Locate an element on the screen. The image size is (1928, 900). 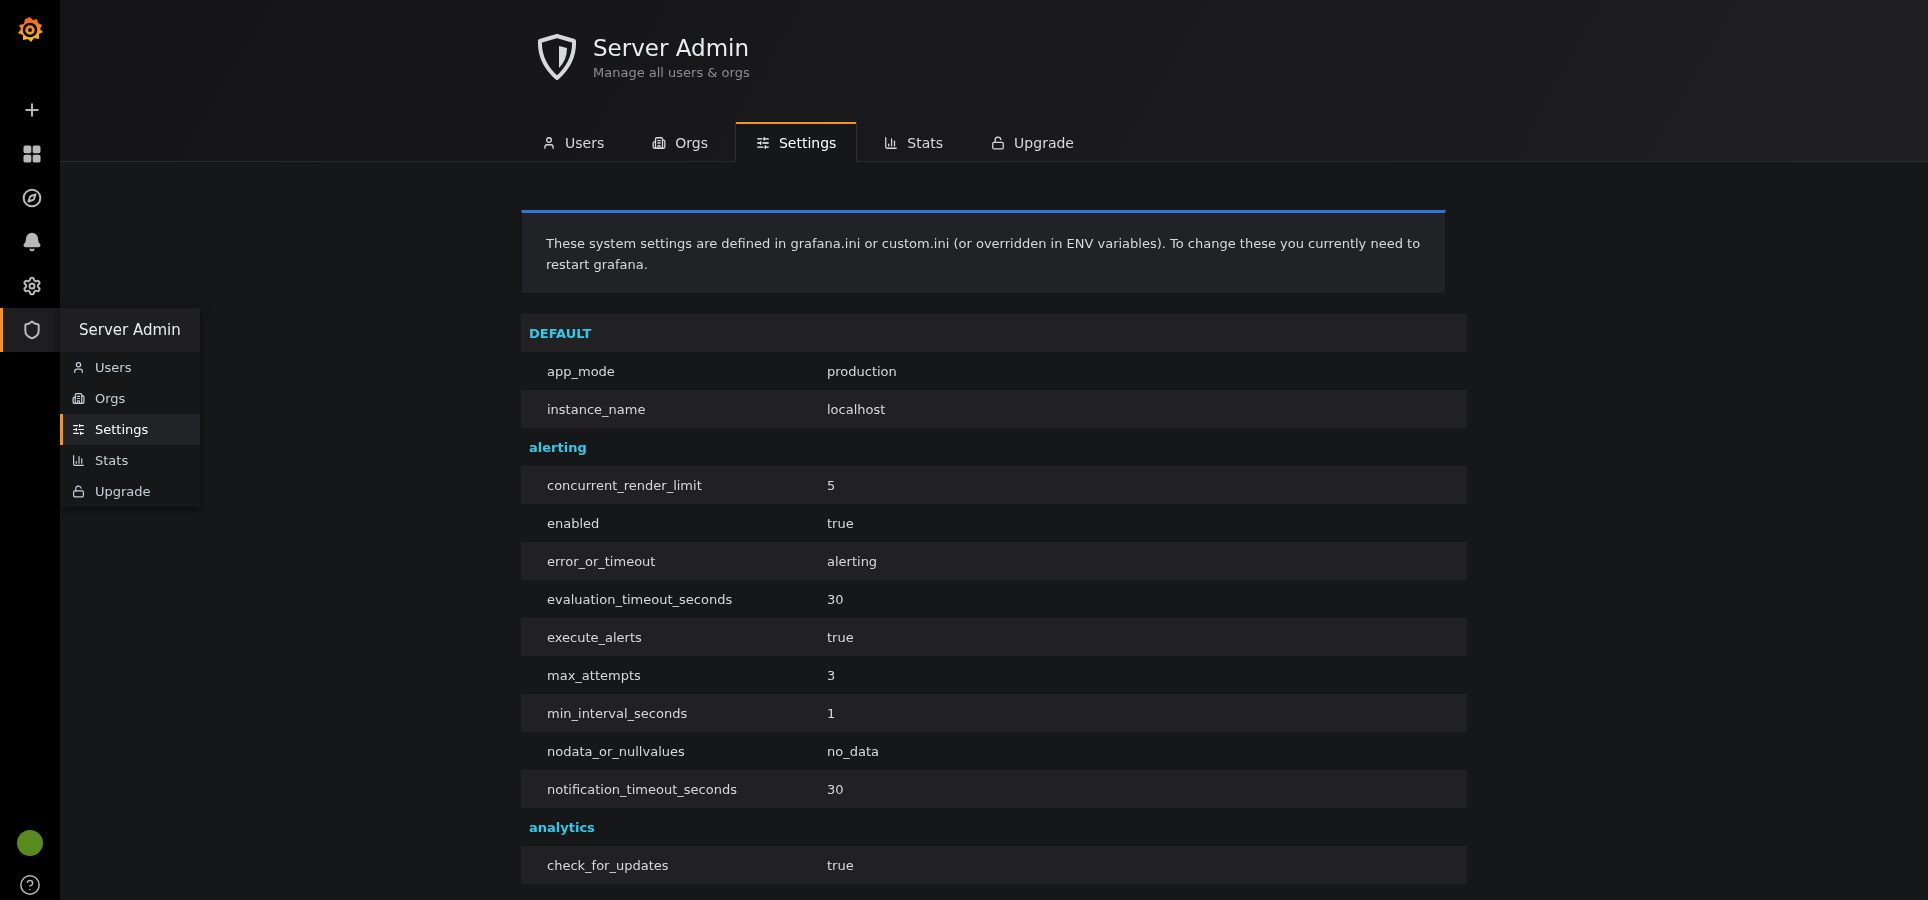
grid-icon is located at coordinates (31, 154).